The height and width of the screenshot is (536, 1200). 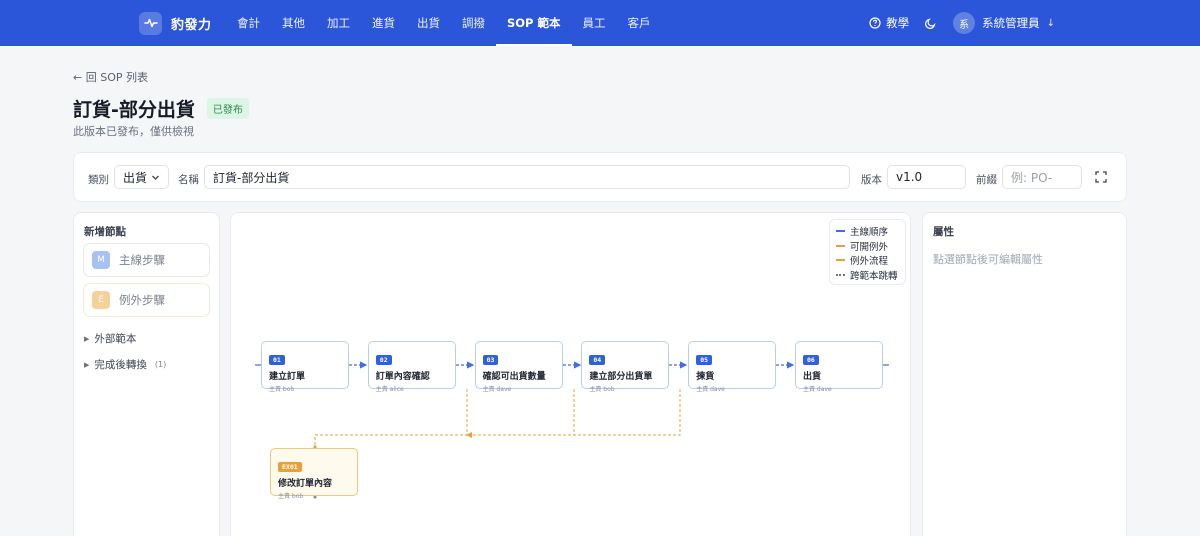 What do you see at coordinates (534, 23) in the screenshot?
I see `nav-item: SOP 範本` at bounding box center [534, 23].